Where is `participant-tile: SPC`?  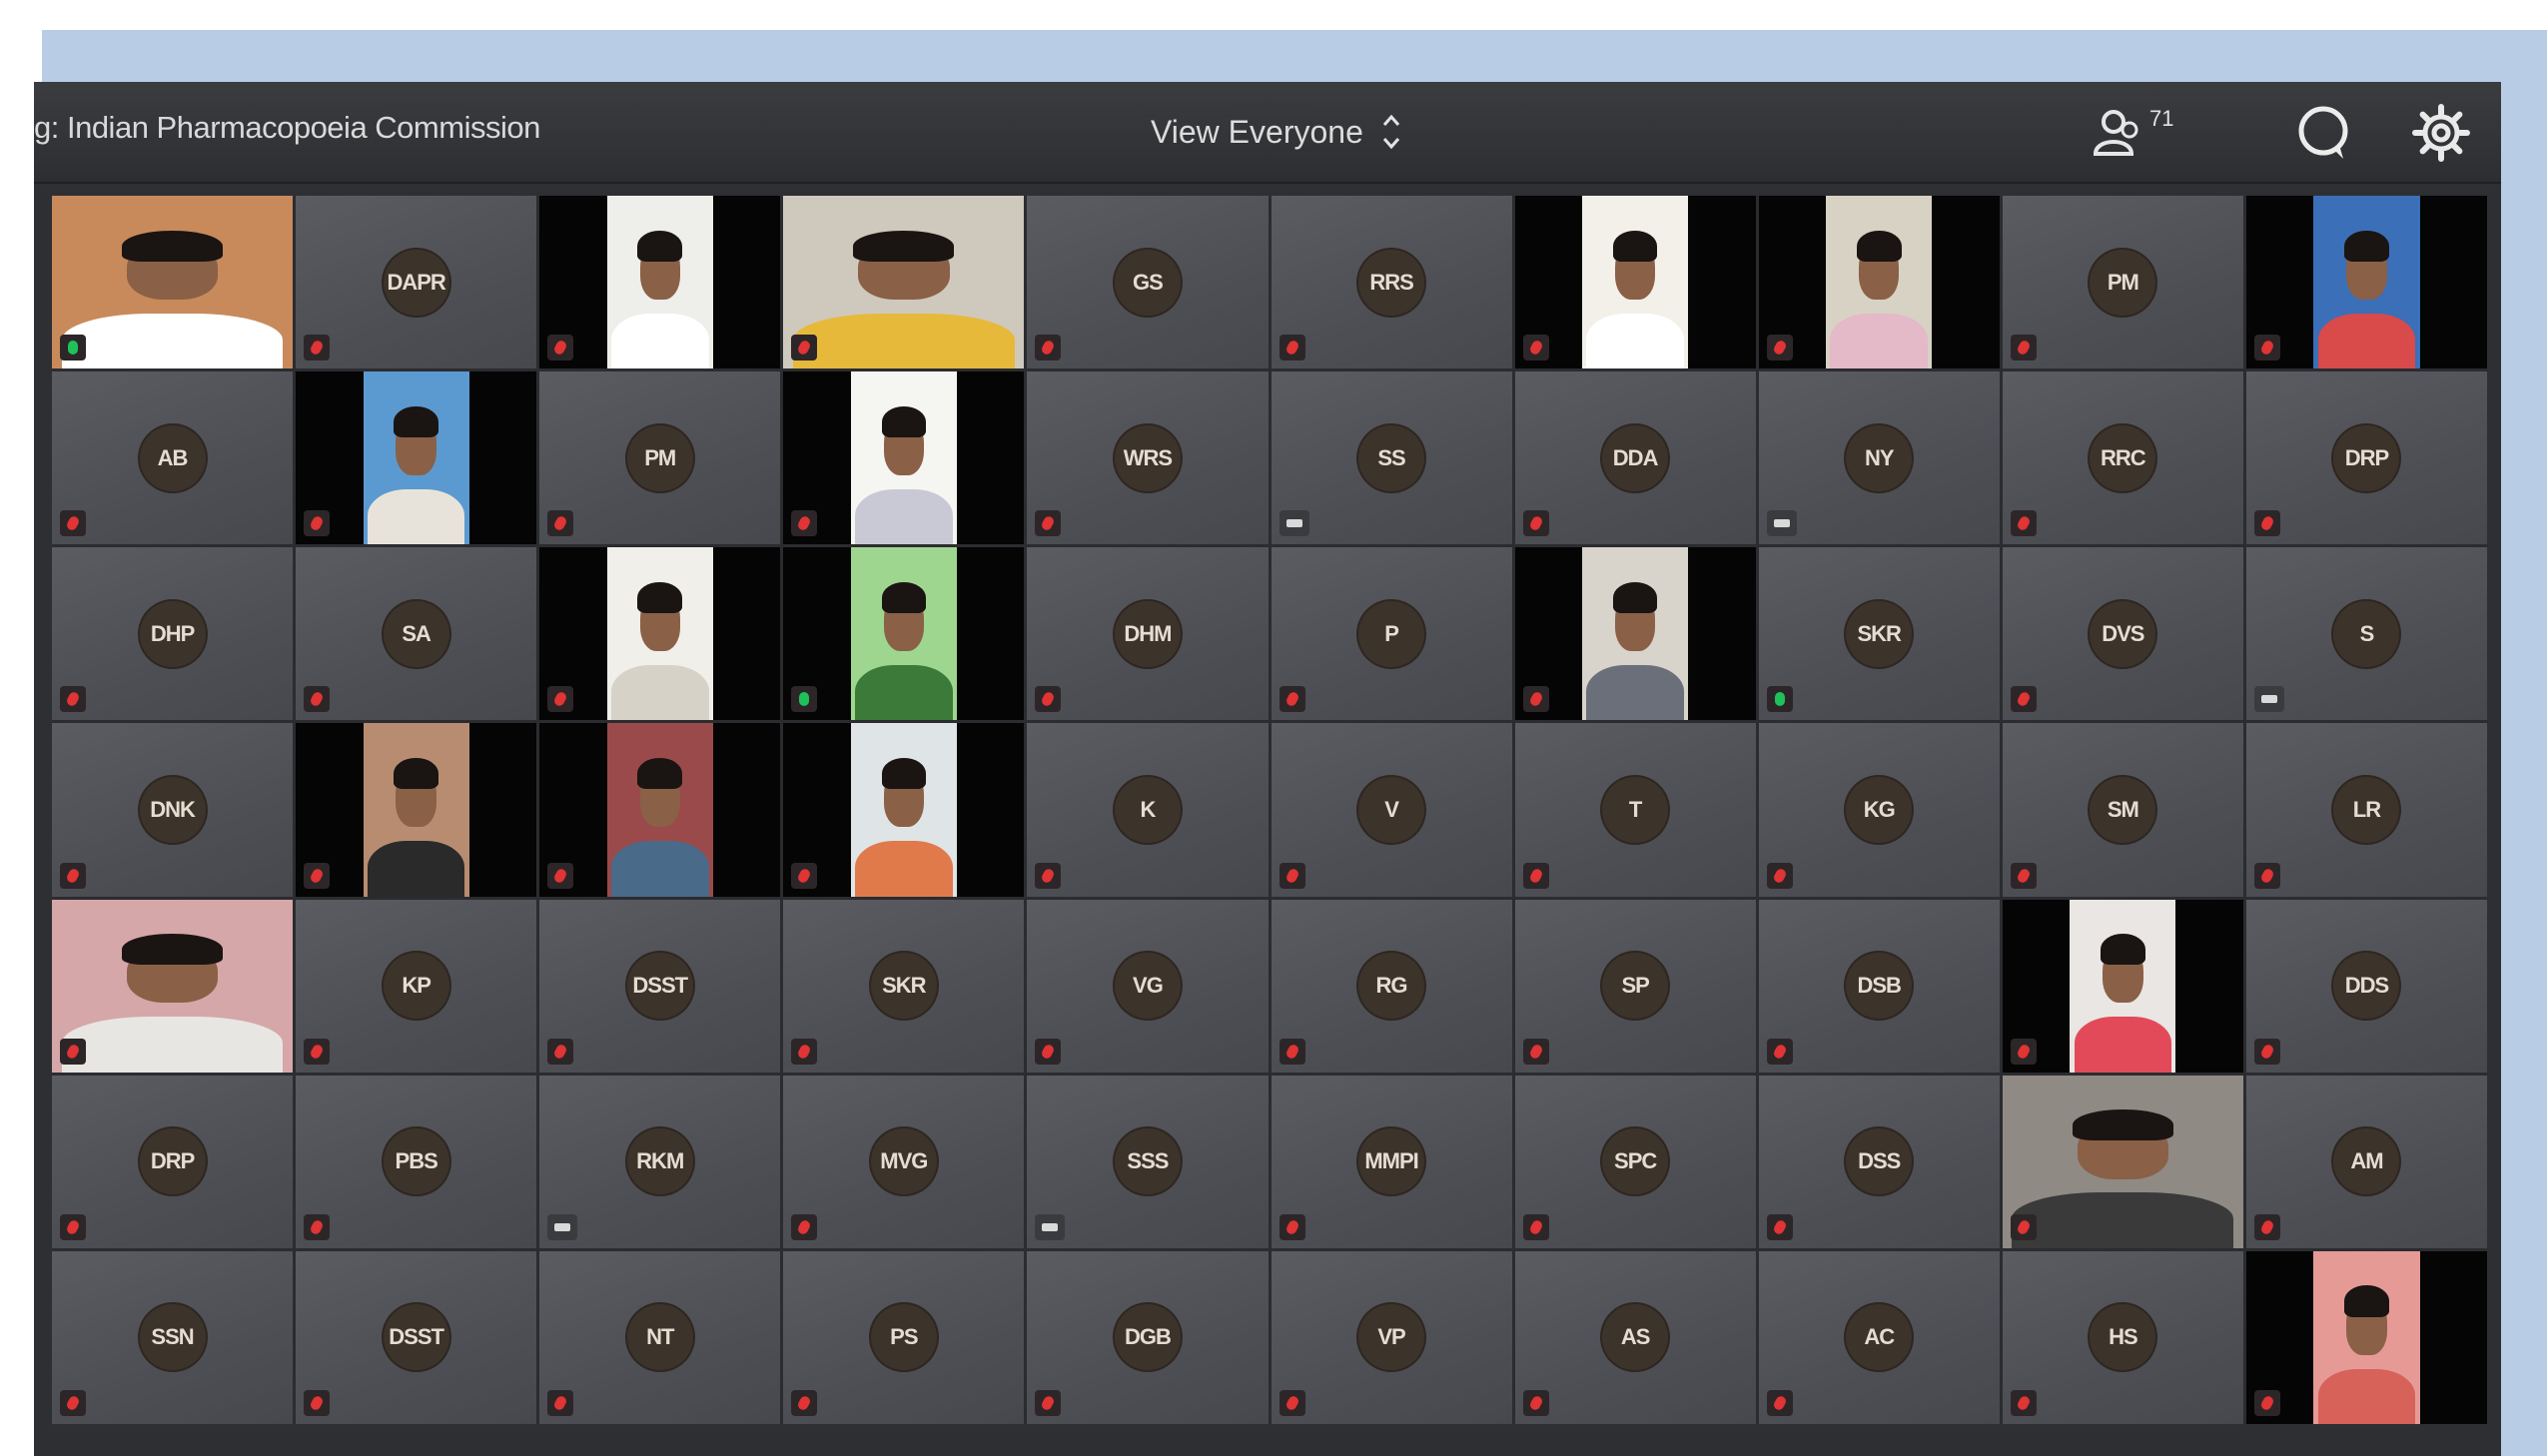 participant-tile: SPC is located at coordinates (1635, 1161).